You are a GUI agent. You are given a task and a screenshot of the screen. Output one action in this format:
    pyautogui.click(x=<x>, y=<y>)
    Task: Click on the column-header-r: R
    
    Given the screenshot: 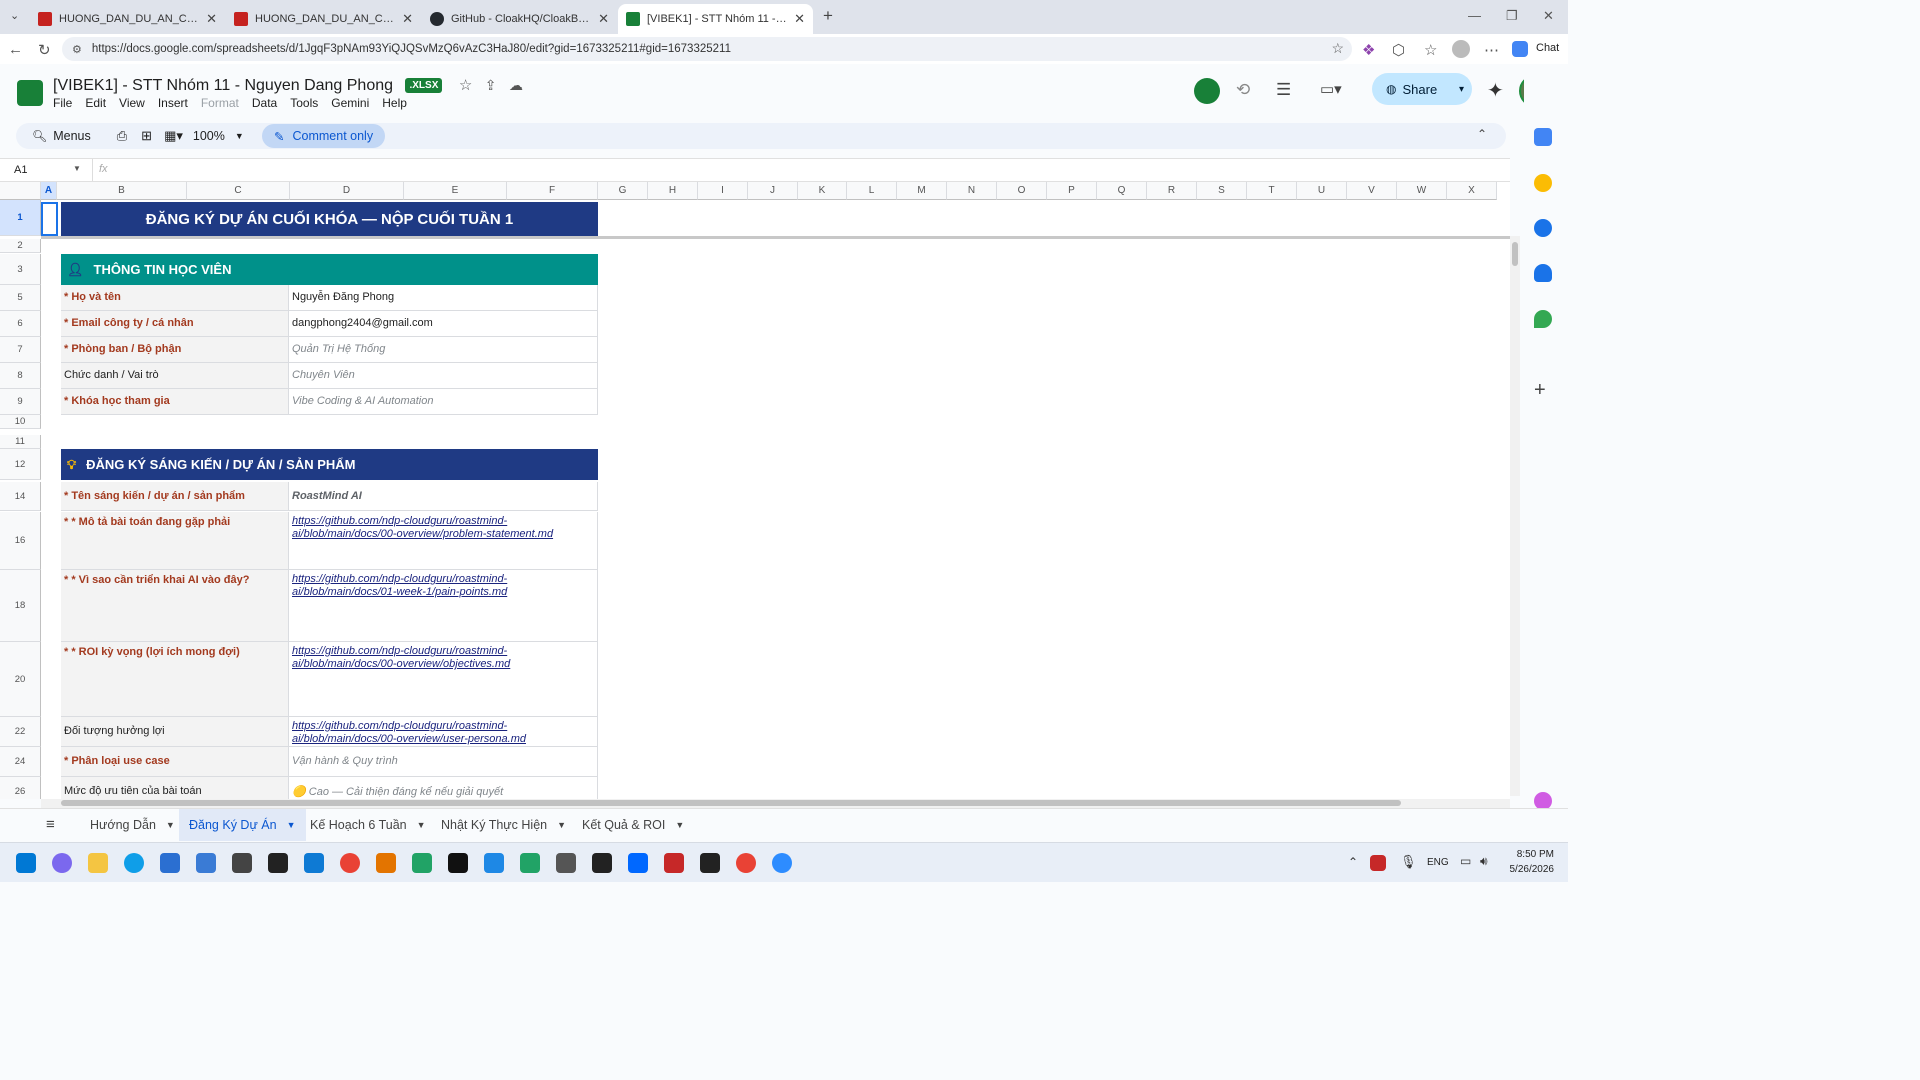 What is the action you would take?
    pyautogui.click(x=1172, y=191)
    